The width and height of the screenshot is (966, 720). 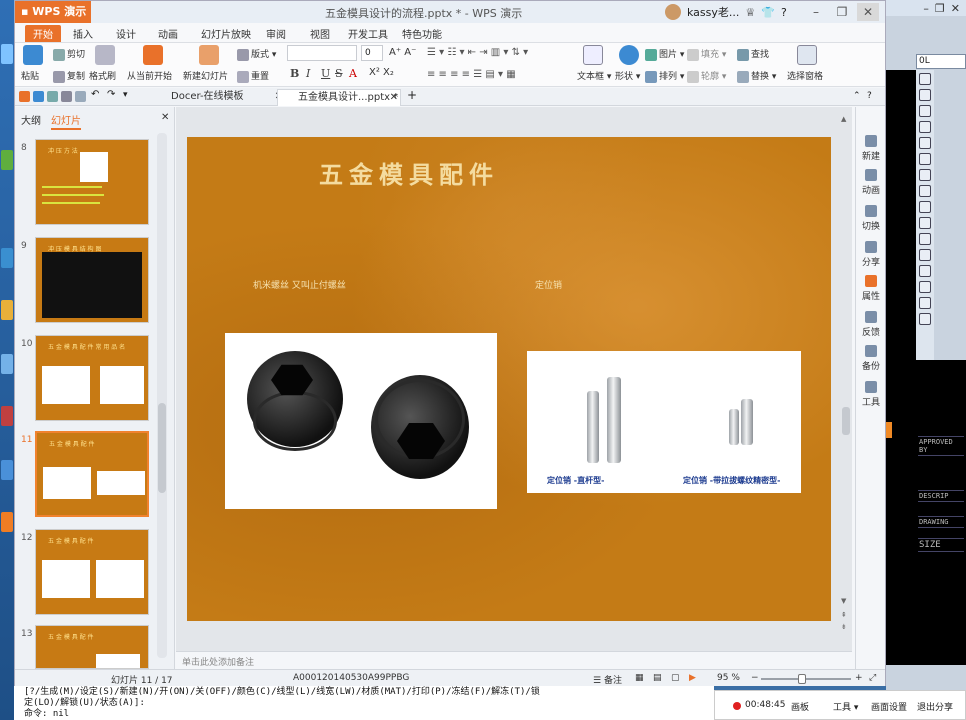 I want to click on tab-docer-templates: Docer-在线模板 ✕, so click(x=219, y=97).